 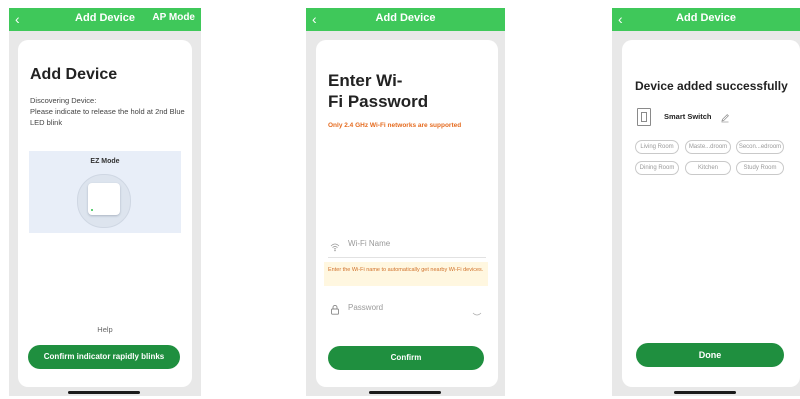 I want to click on password-input: Password, so click(x=403, y=307).